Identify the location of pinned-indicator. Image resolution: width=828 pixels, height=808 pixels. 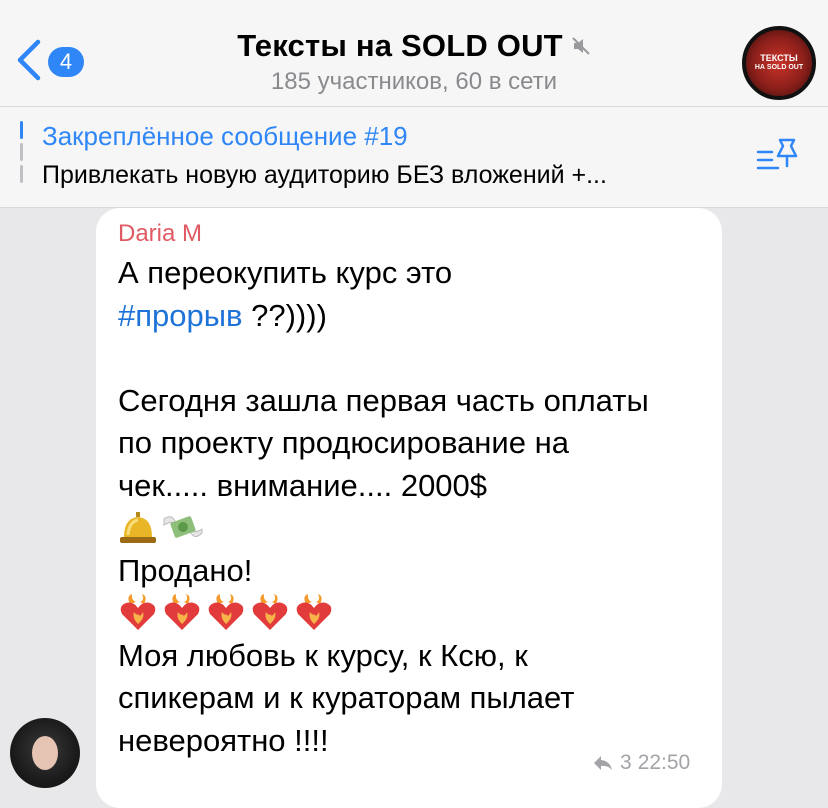
(21, 158).